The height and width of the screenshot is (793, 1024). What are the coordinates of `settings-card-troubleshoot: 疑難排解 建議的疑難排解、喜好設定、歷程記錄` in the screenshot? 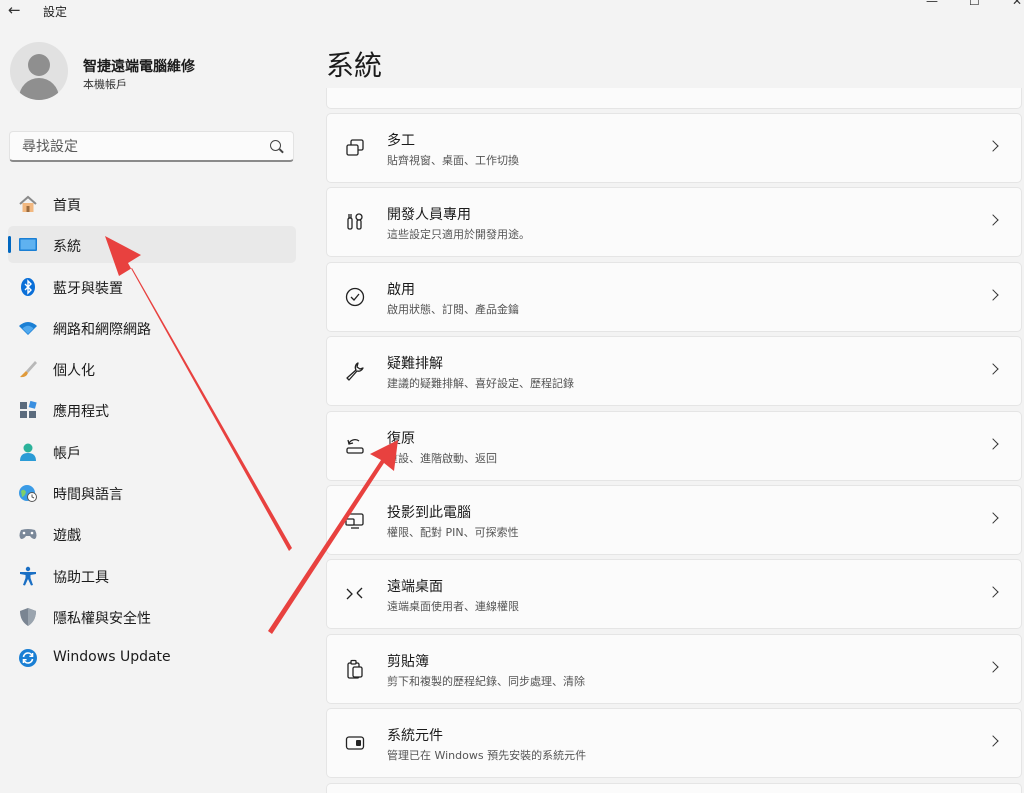 It's located at (674, 371).